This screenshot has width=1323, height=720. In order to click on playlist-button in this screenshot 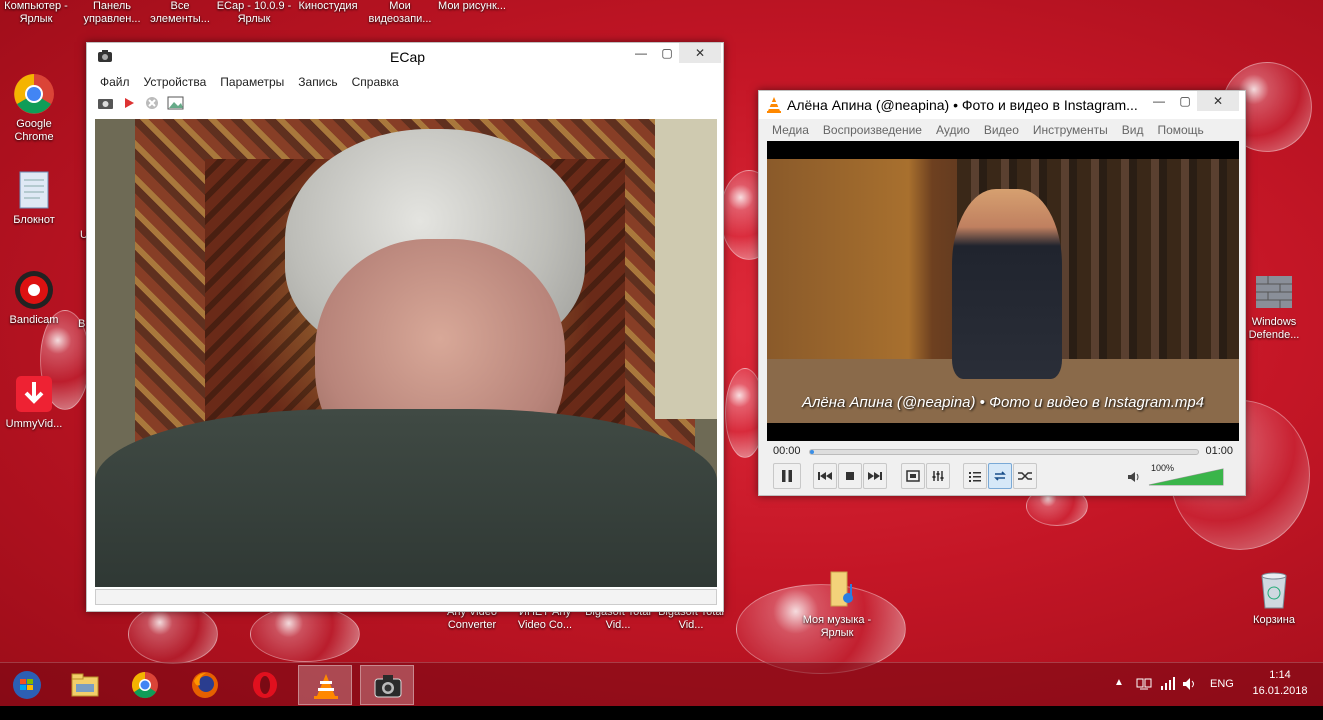, I will do `click(975, 476)`.